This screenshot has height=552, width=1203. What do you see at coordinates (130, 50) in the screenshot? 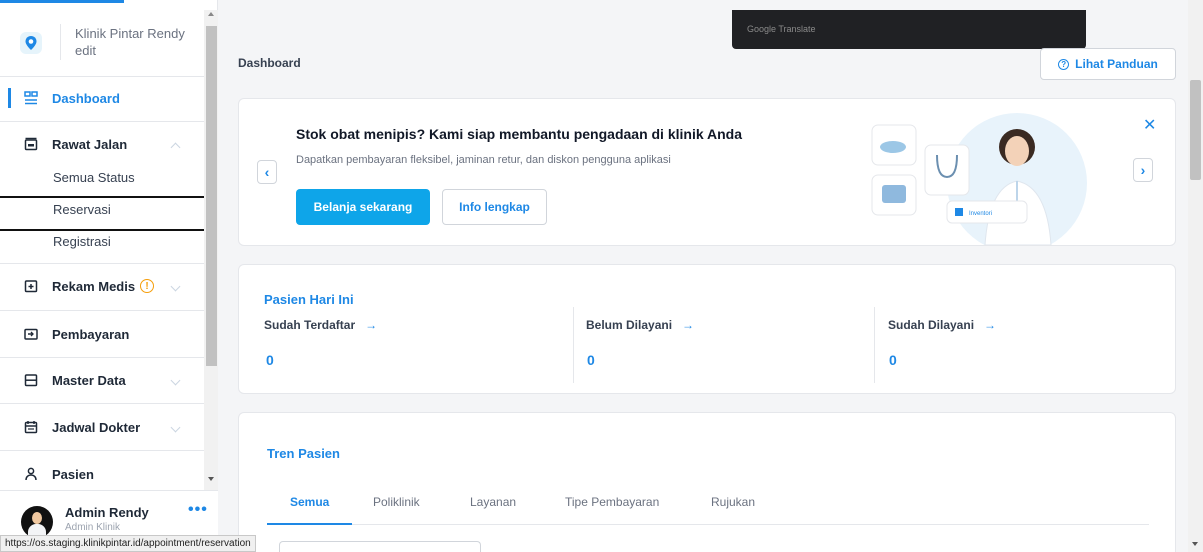
I see `clinic-edit-link: edit` at bounding box center [130, 50].